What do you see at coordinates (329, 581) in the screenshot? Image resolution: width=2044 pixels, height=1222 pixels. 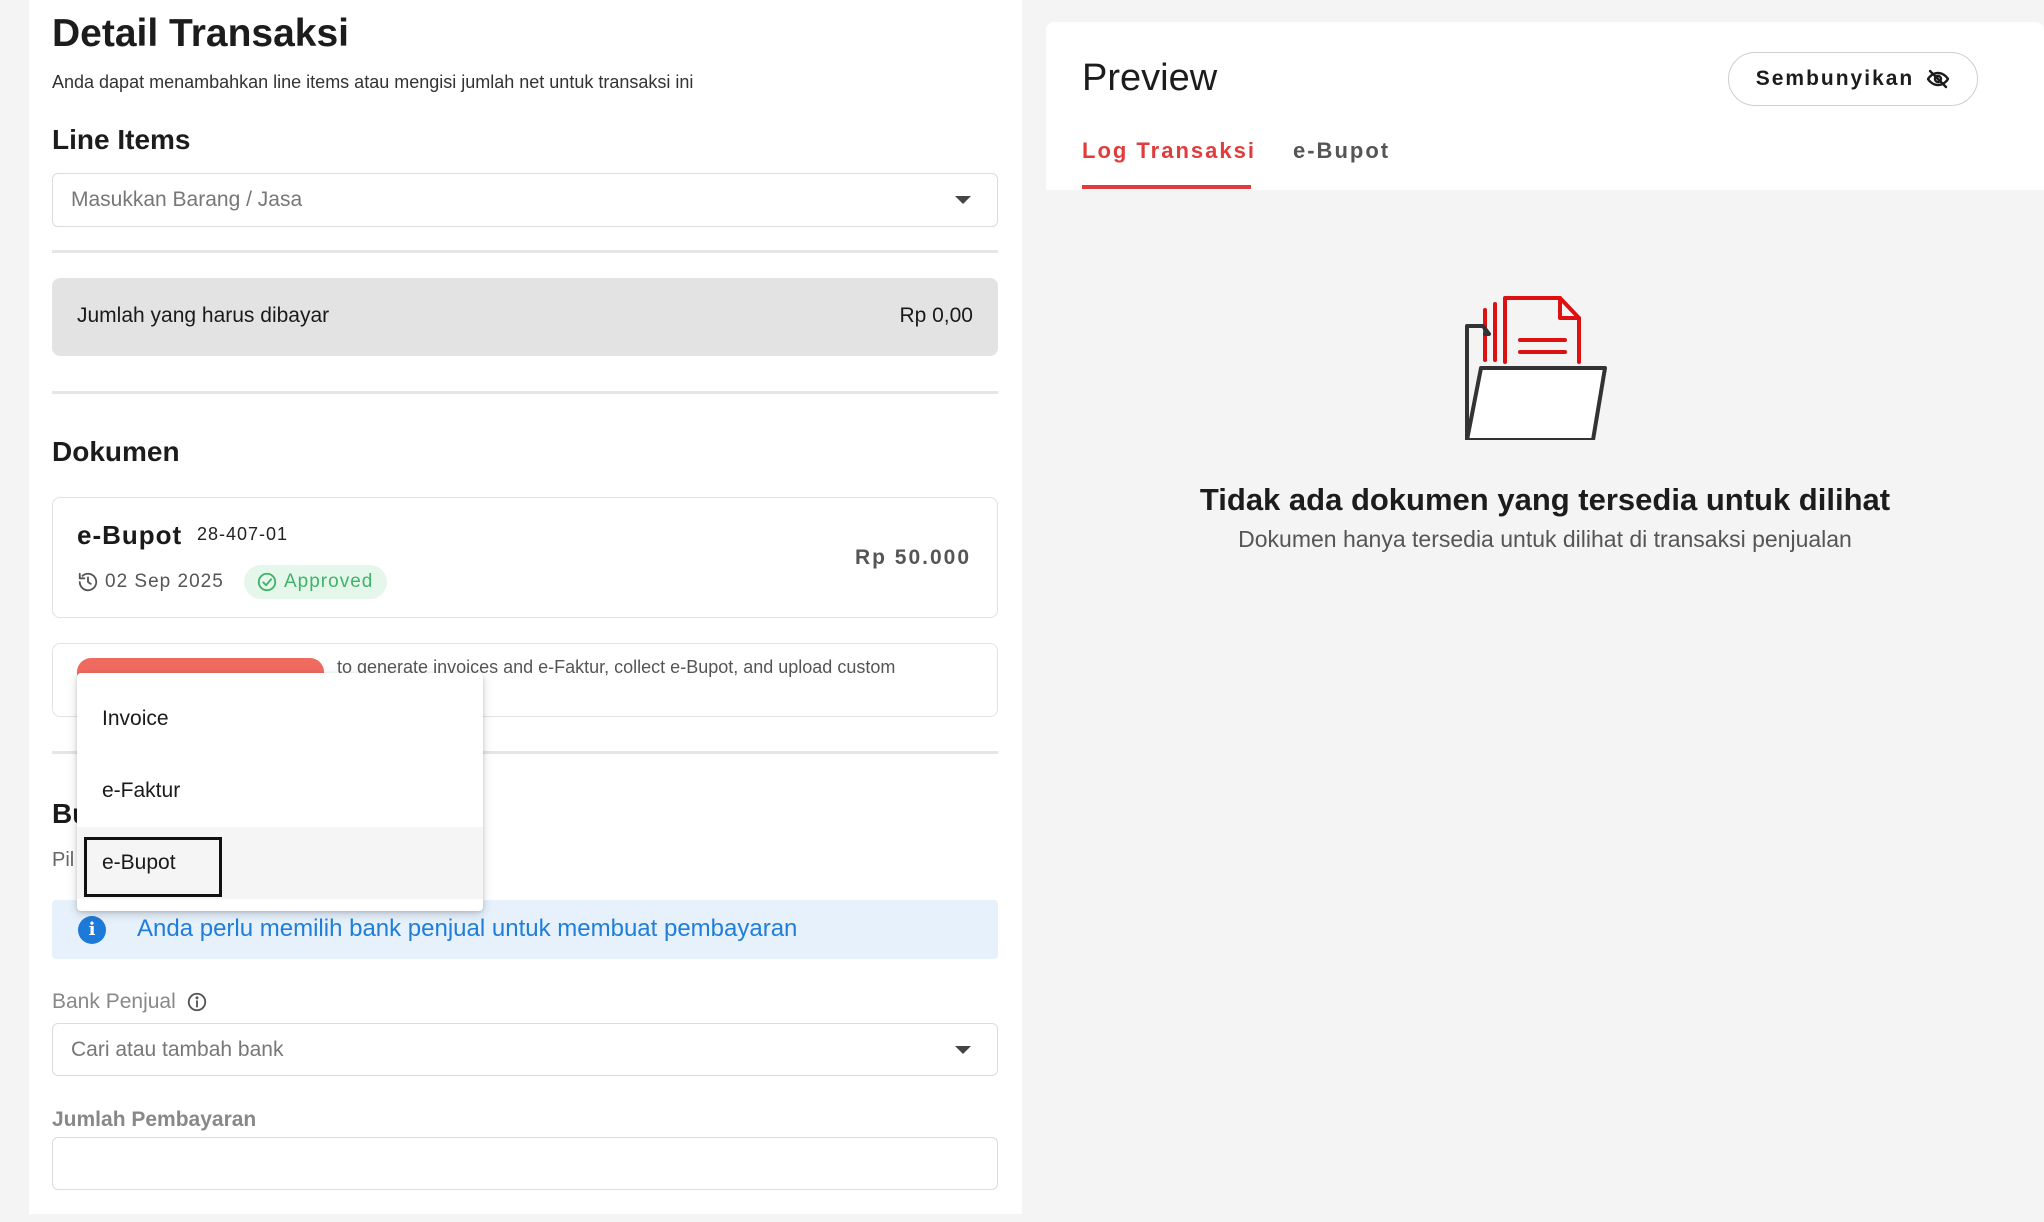 I see `status-badge-text: Approved` at bounding box center [329, 581].